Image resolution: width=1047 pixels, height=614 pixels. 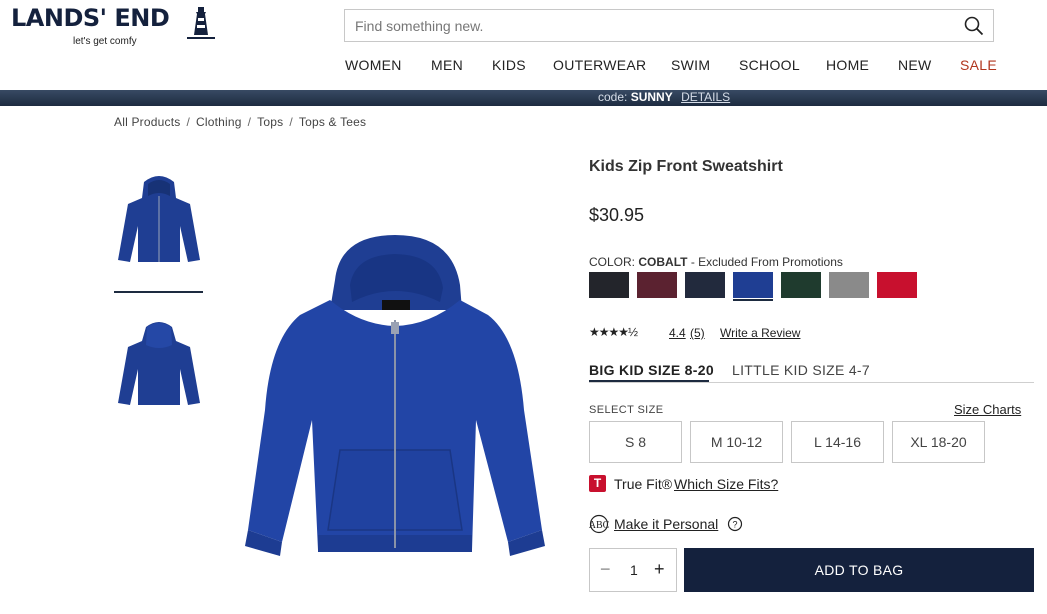 I want to click on swatch-navy, so click(x=705, y=285).